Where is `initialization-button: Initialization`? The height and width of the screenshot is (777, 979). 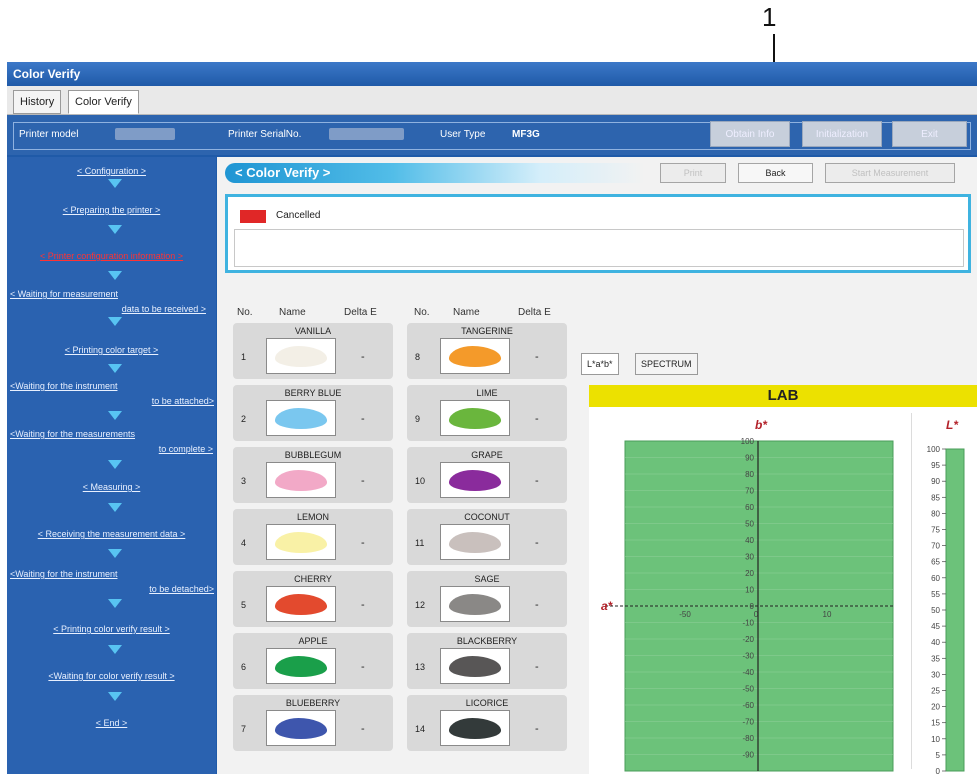
initialization-button: Initialization is located at coordinates (842, 134).